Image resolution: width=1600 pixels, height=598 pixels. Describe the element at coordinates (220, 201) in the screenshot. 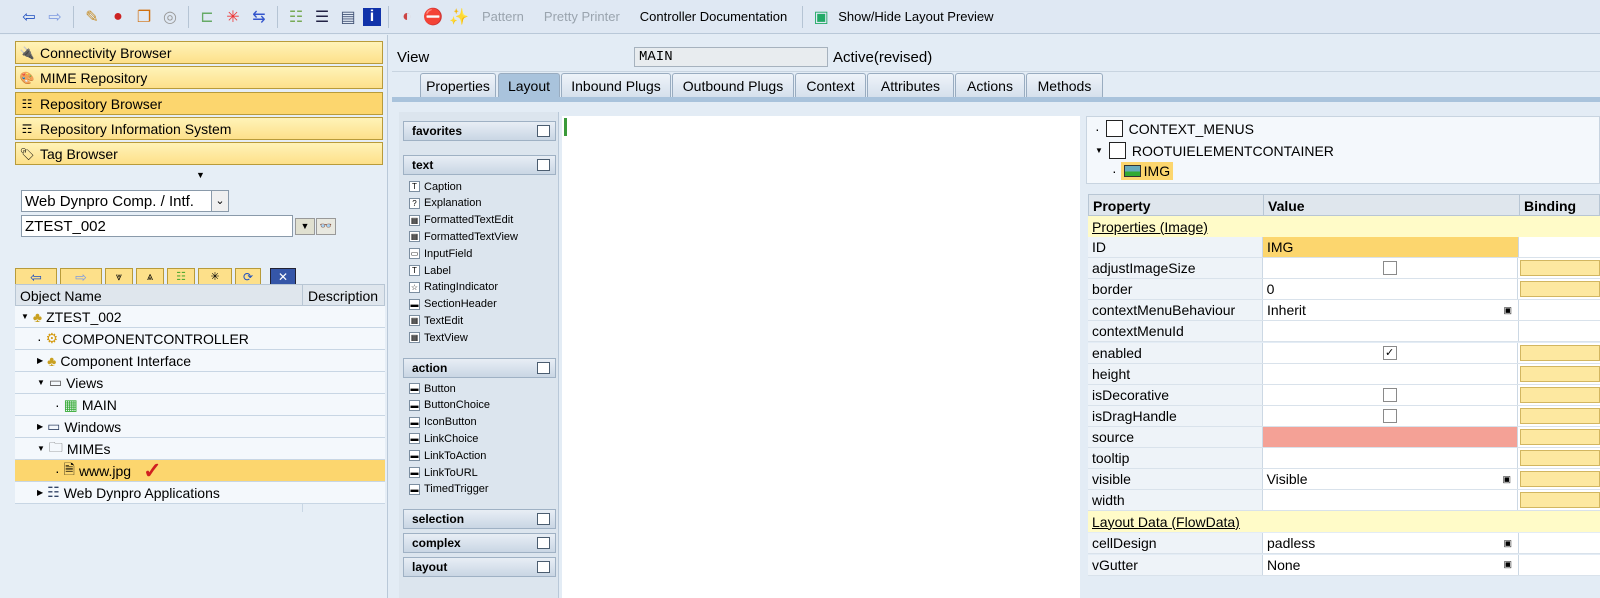

I see `chevron-down-icon: ⌄` at that location.